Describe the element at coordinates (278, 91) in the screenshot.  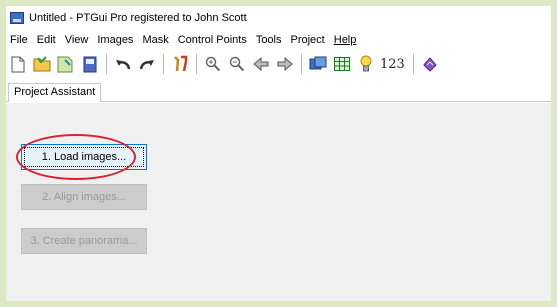
I see `tab-strip: Project Assistant` at that location.